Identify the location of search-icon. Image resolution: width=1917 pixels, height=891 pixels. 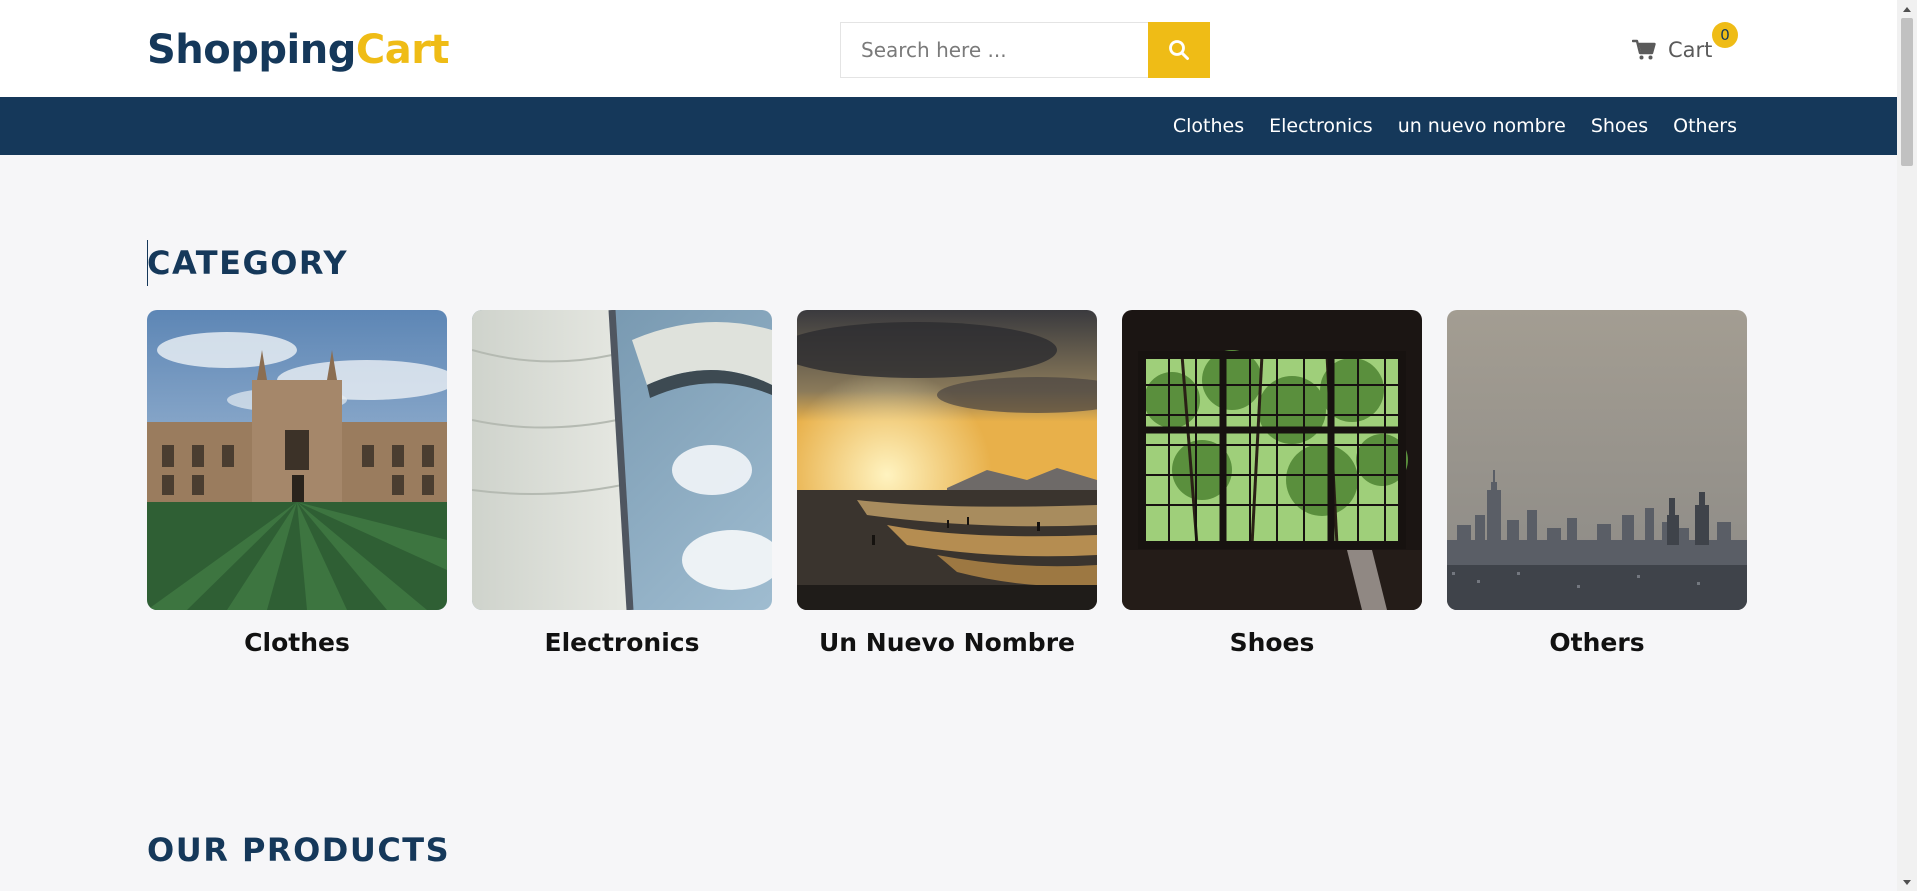
(1179, 50).